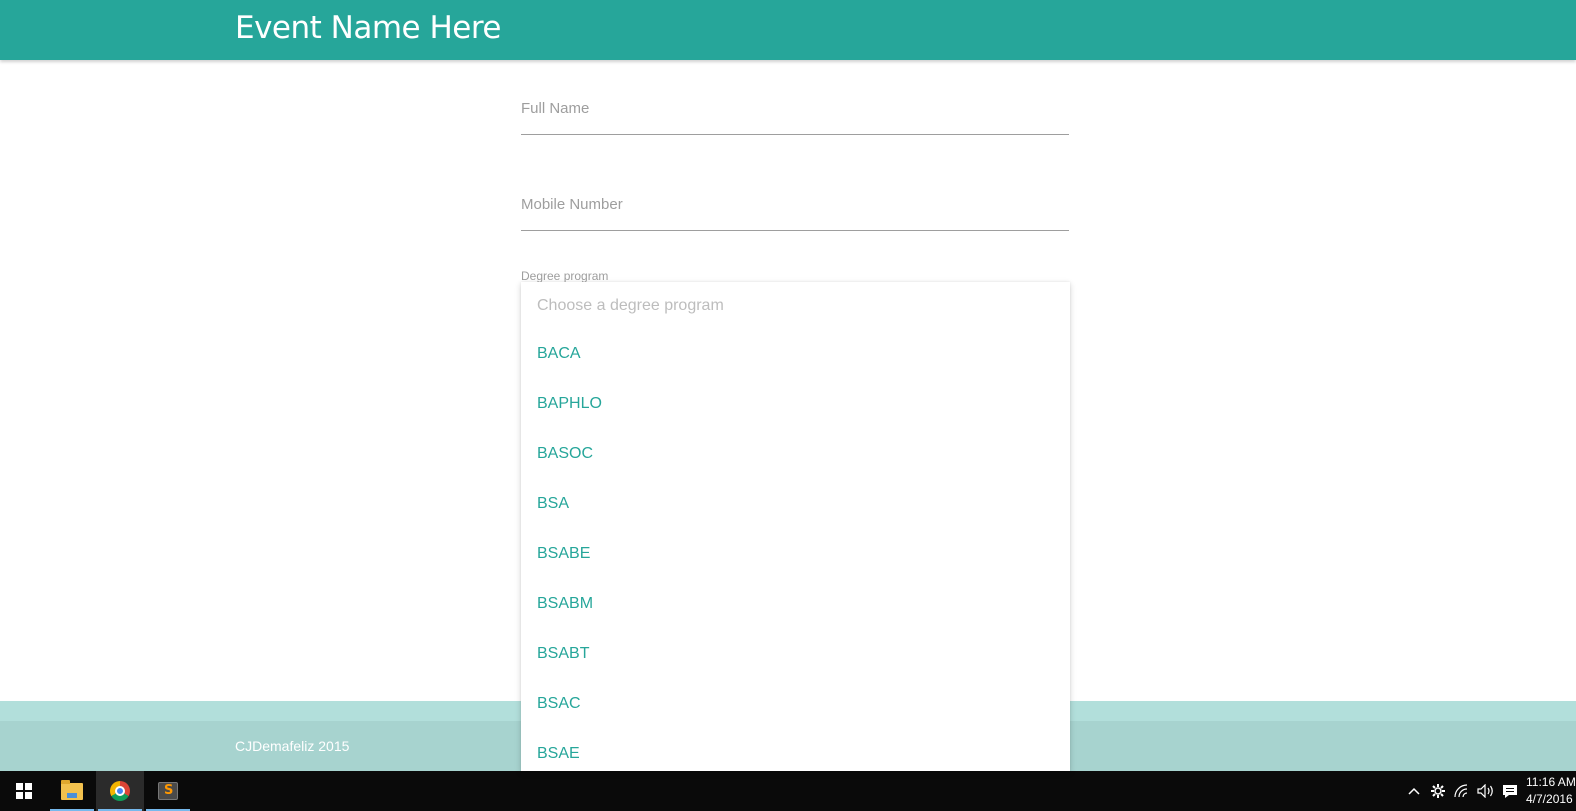  What do you see at coordinates (795, 117) in the screenshot?
I see `full-name-field` at bounding box center [795, 117].